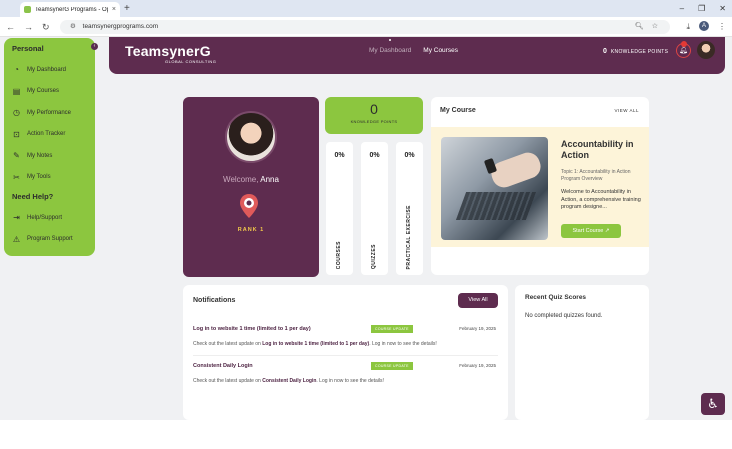 The height and width of the screenshot is (449, 732). I want to click on stat-label: PRACTICAL EXERCISE, so click(409, 236).